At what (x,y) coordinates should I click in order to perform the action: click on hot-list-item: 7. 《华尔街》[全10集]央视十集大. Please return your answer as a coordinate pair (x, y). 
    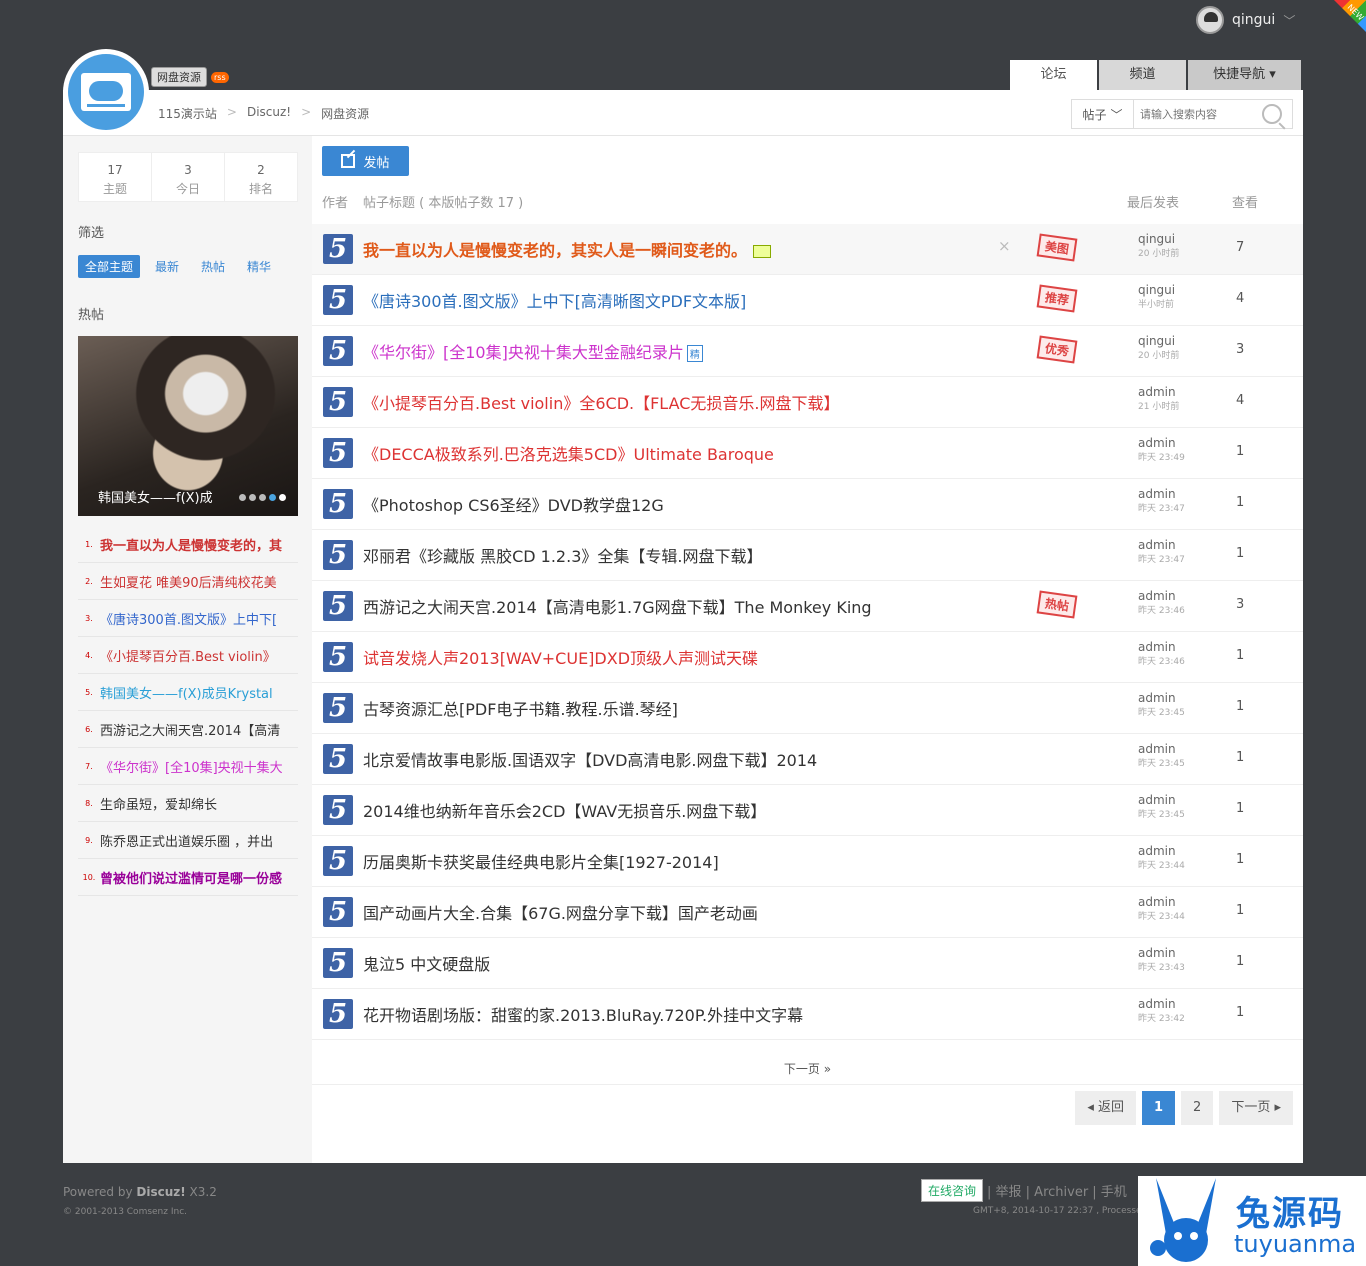
    Looking at the image, I should click on (188, 766).